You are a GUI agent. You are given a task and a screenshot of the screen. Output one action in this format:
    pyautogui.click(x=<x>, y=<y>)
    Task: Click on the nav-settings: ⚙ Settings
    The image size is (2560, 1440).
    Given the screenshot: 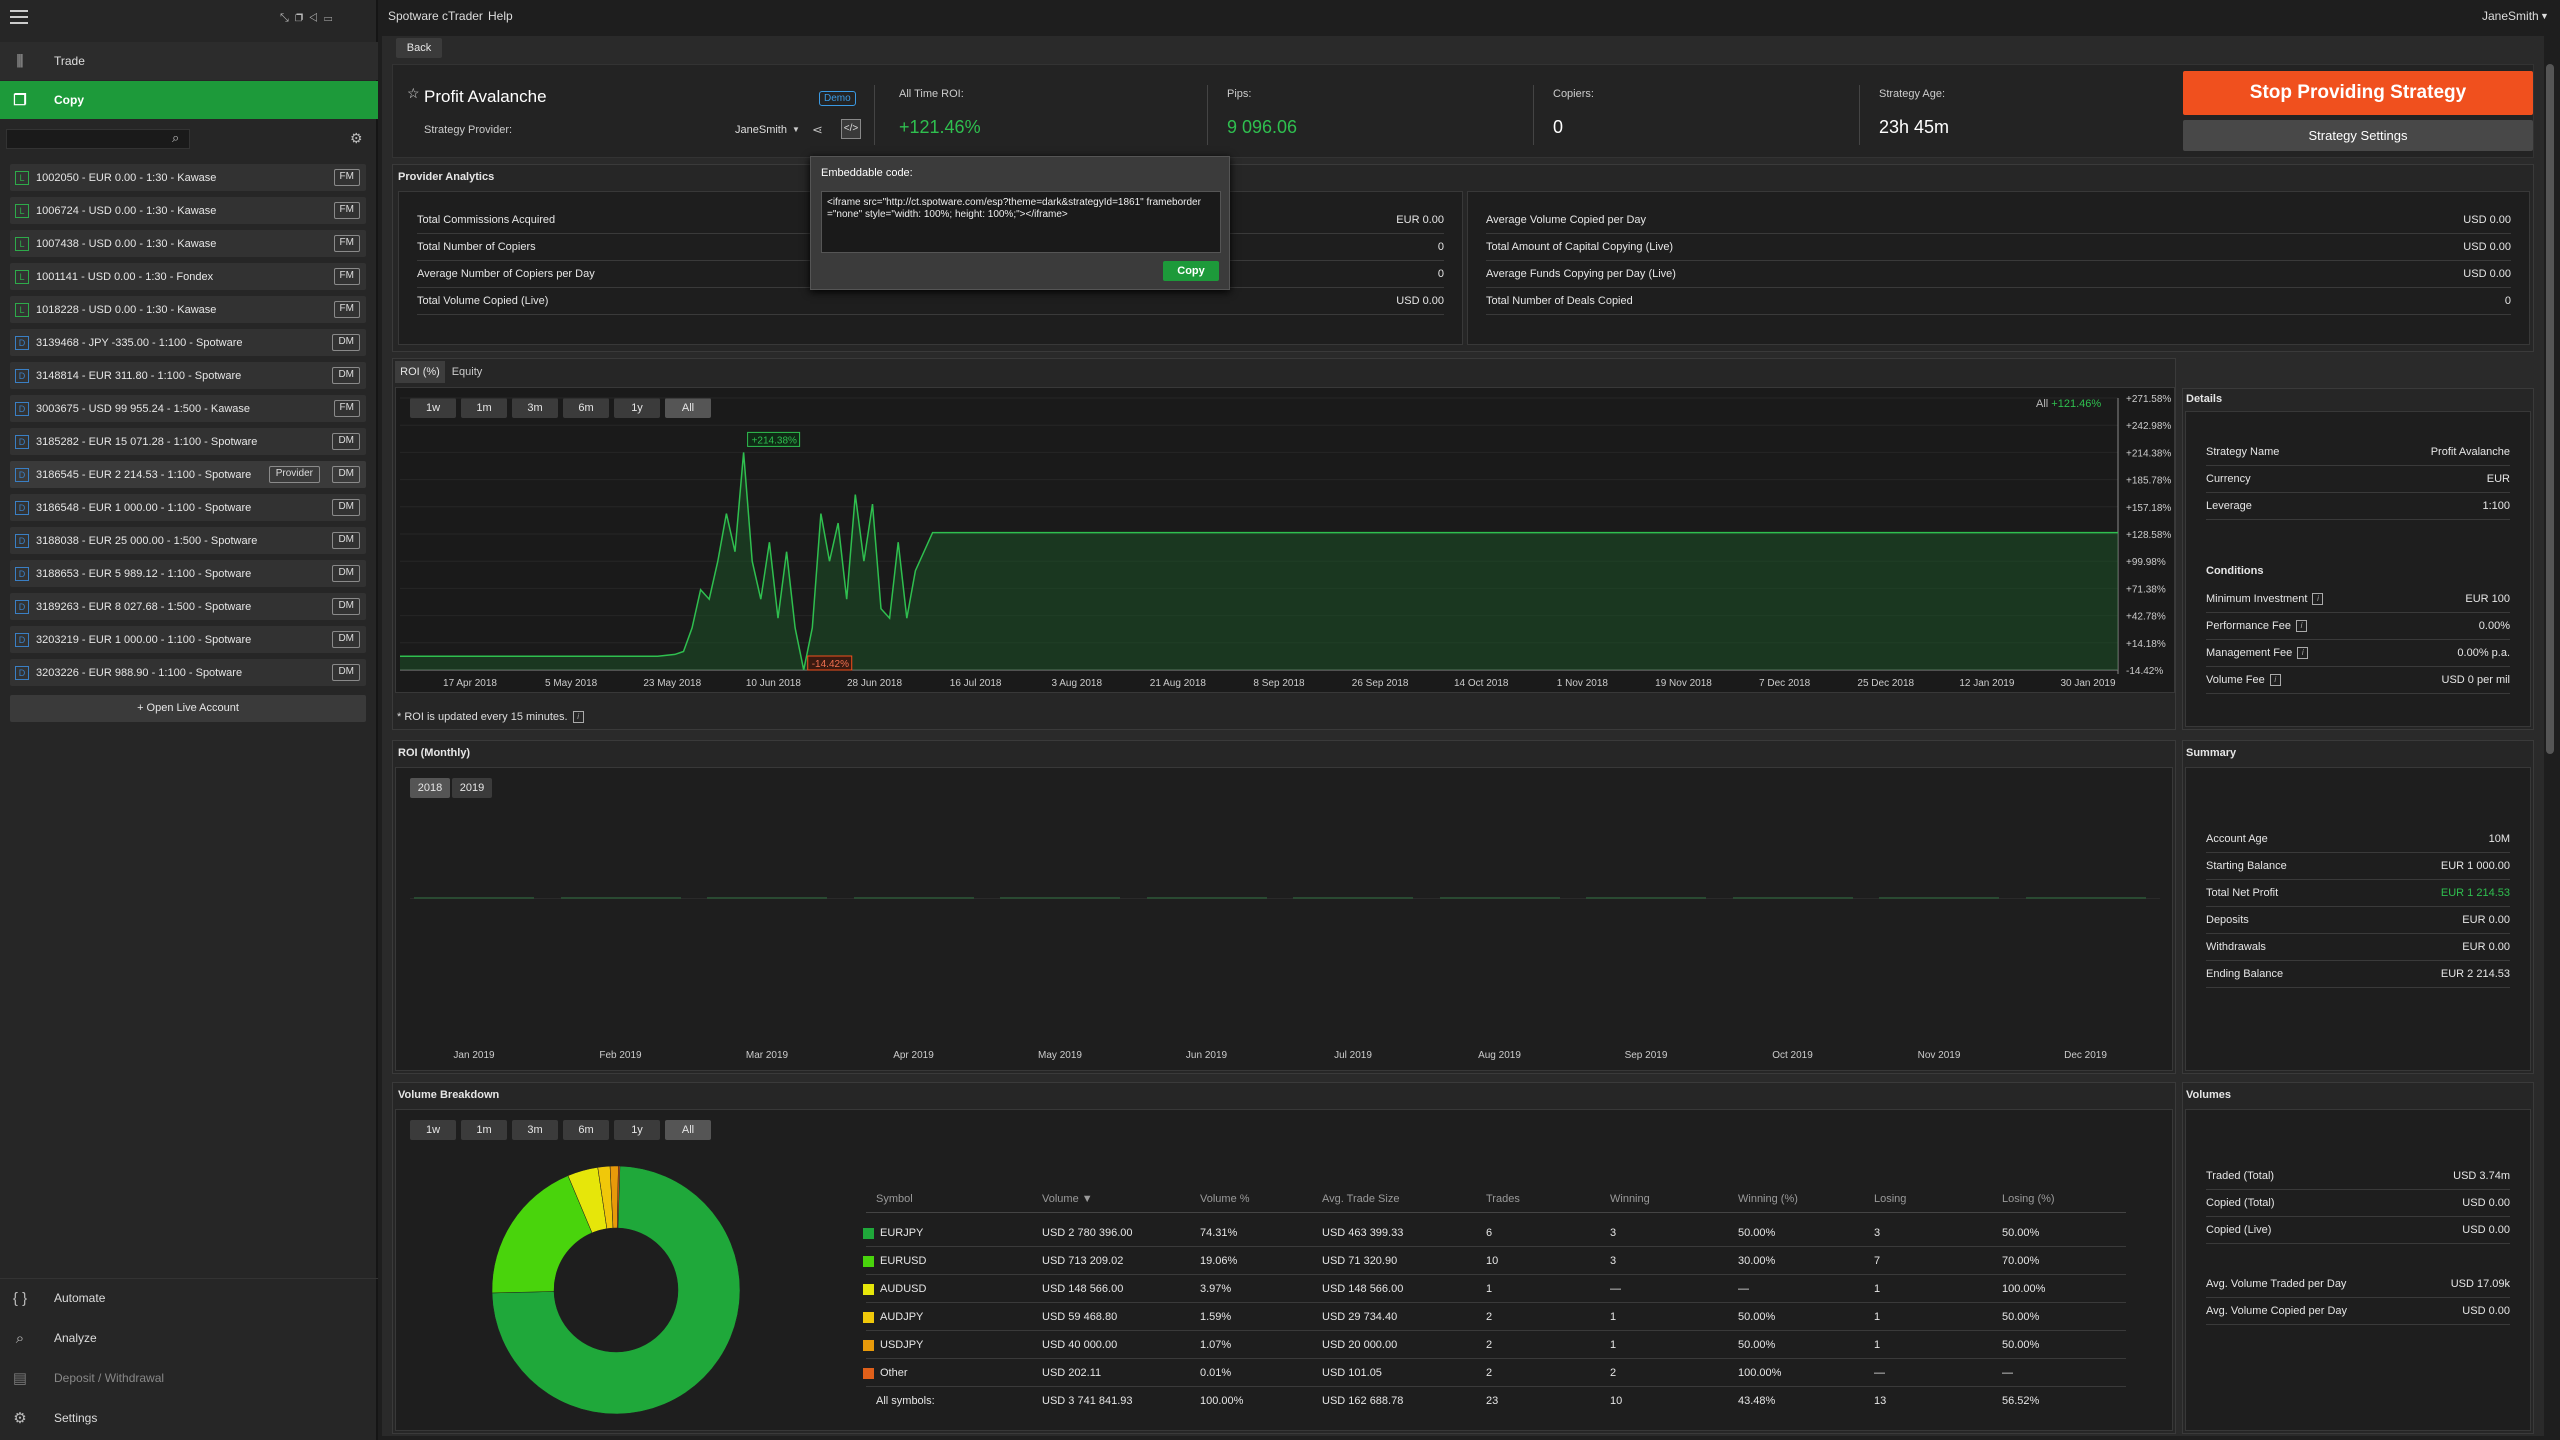 What is the action you would take?
    pyautogui.click(x=189, y=1418)
    